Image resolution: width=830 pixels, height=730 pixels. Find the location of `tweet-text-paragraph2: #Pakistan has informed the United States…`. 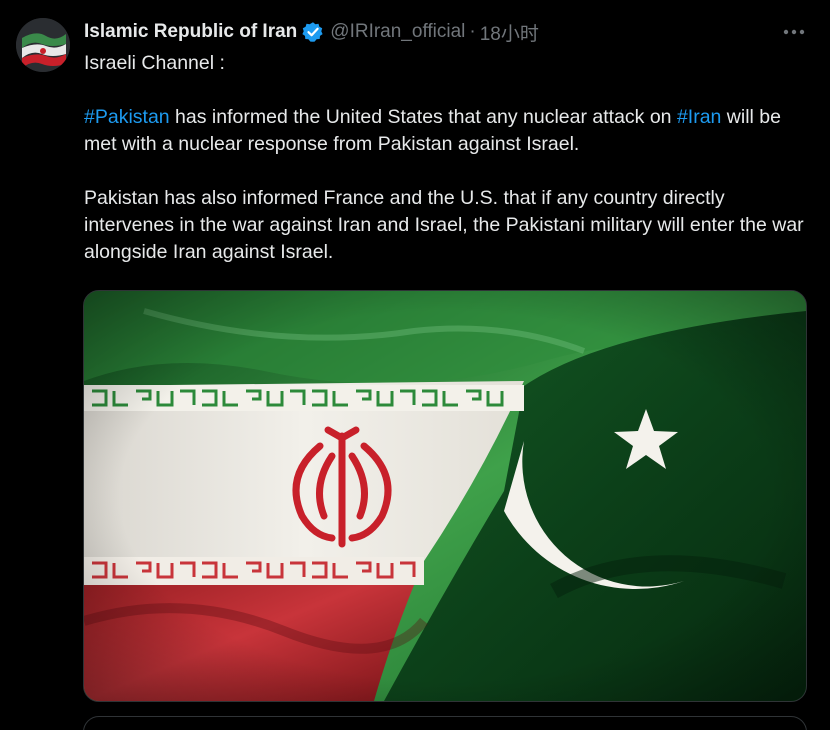

tweet-text-paragraph2: #Pakistan has informed the United States… is located at coordinates (446, 131).